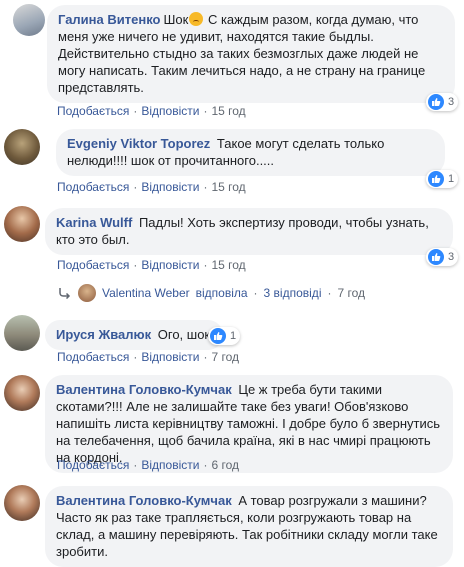  I want to click on reply-author: Valentina Weber, so click(146, 293).